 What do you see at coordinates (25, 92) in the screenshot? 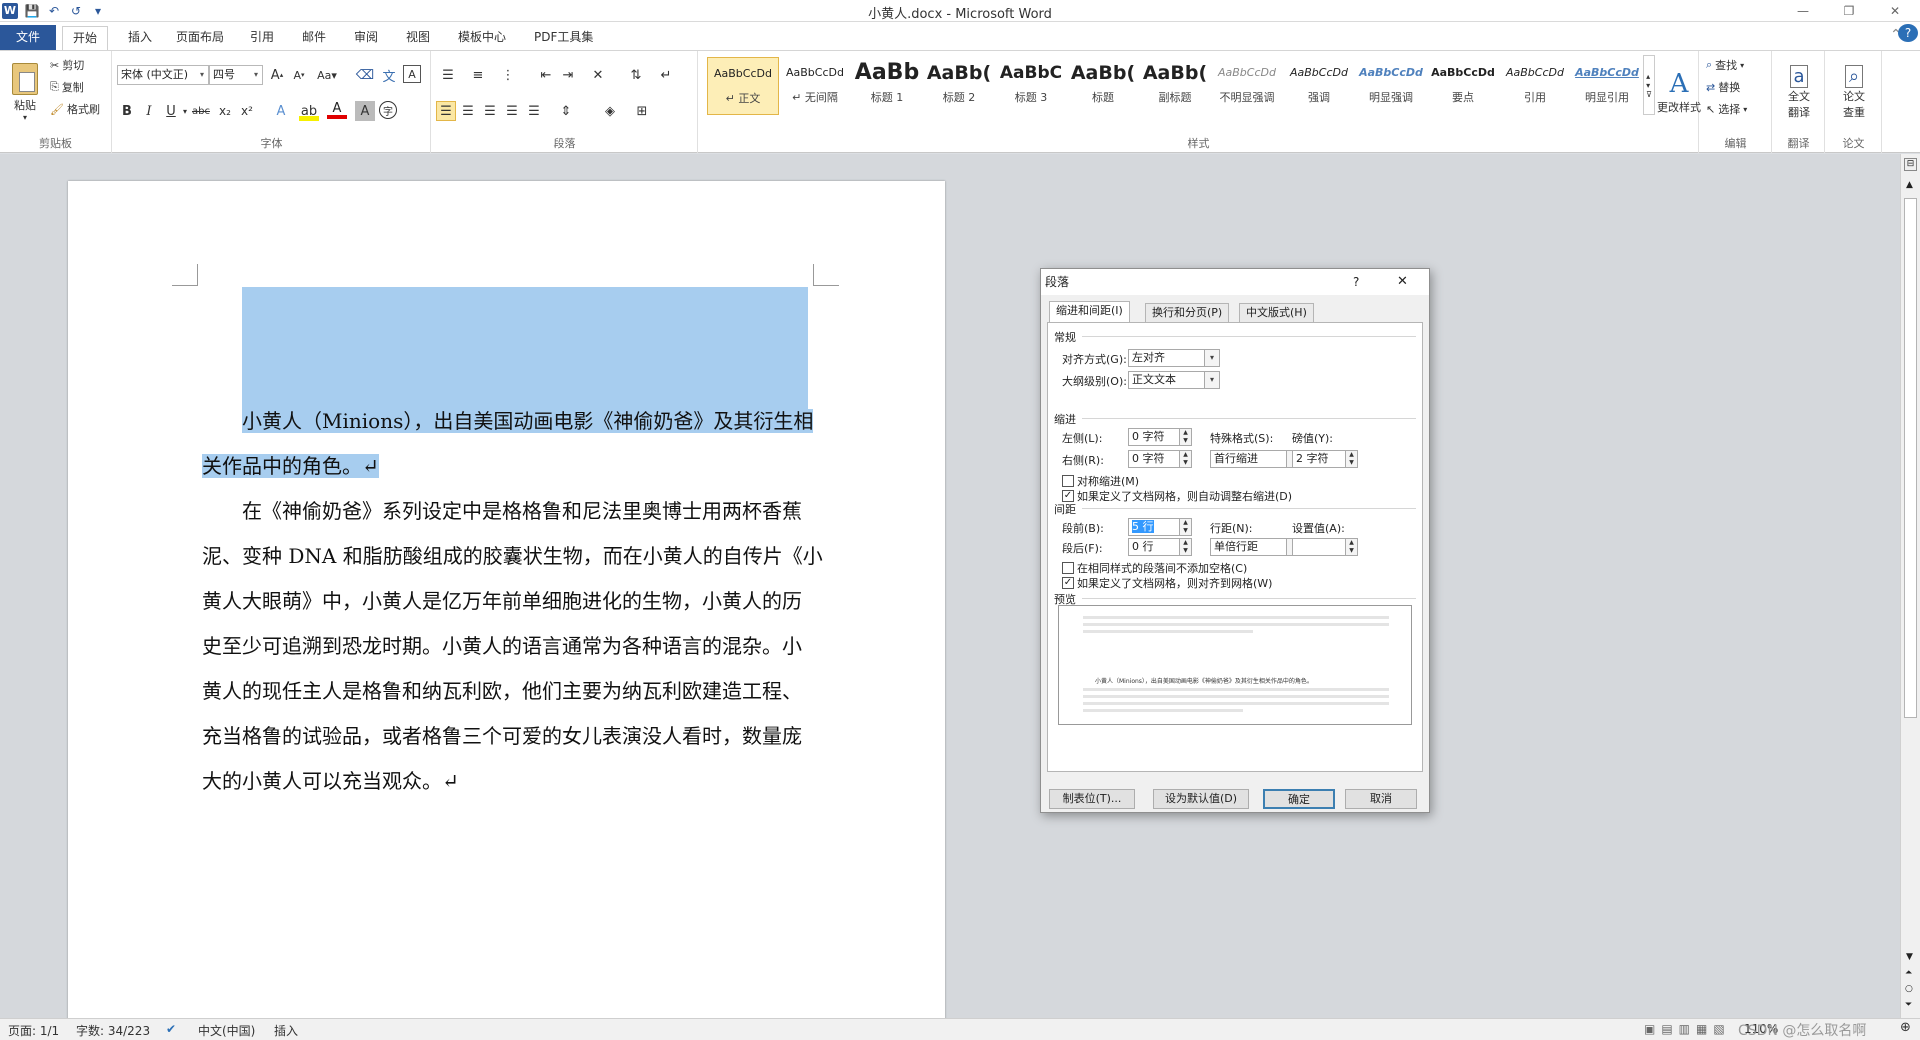
I see `paste-button: 粘贴 ▾` at bounding box center [25, 92].